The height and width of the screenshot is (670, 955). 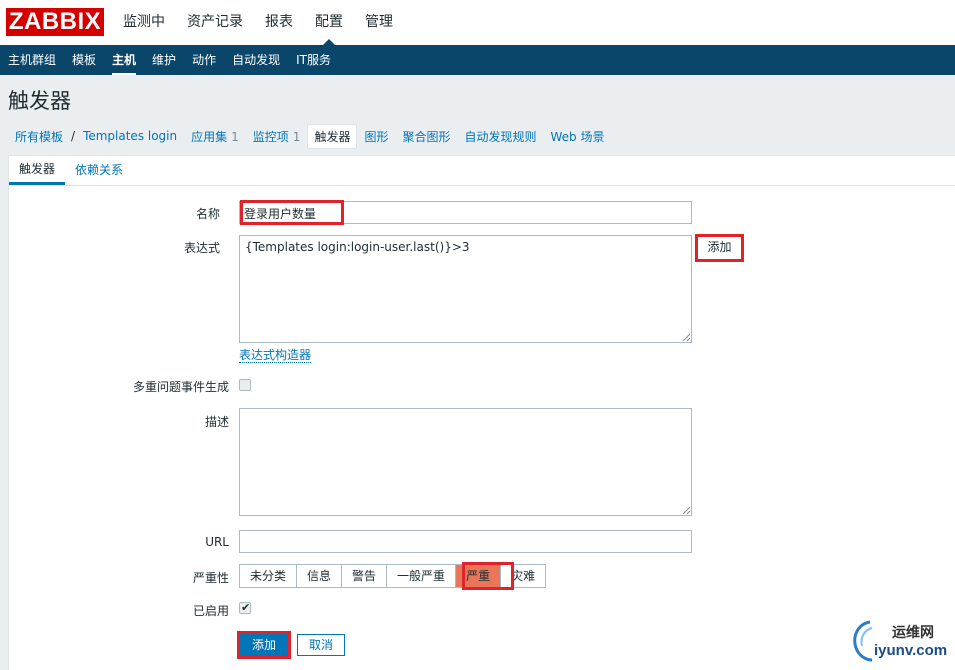 I want to click on severity-warning: 警告, so click(x=365, y=576).